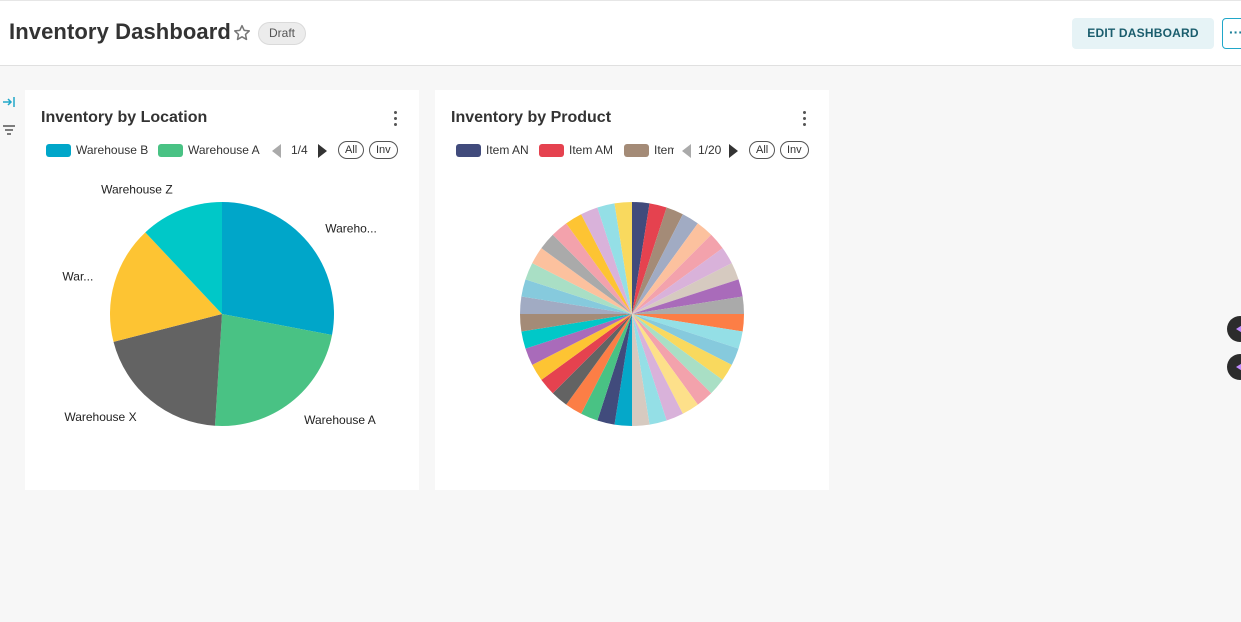 This screenshot has width=1241, height=622. What do you see at coordinates (278, 268) in the screenshot?
I see `pie-slice` at bounding box center [278, 268].